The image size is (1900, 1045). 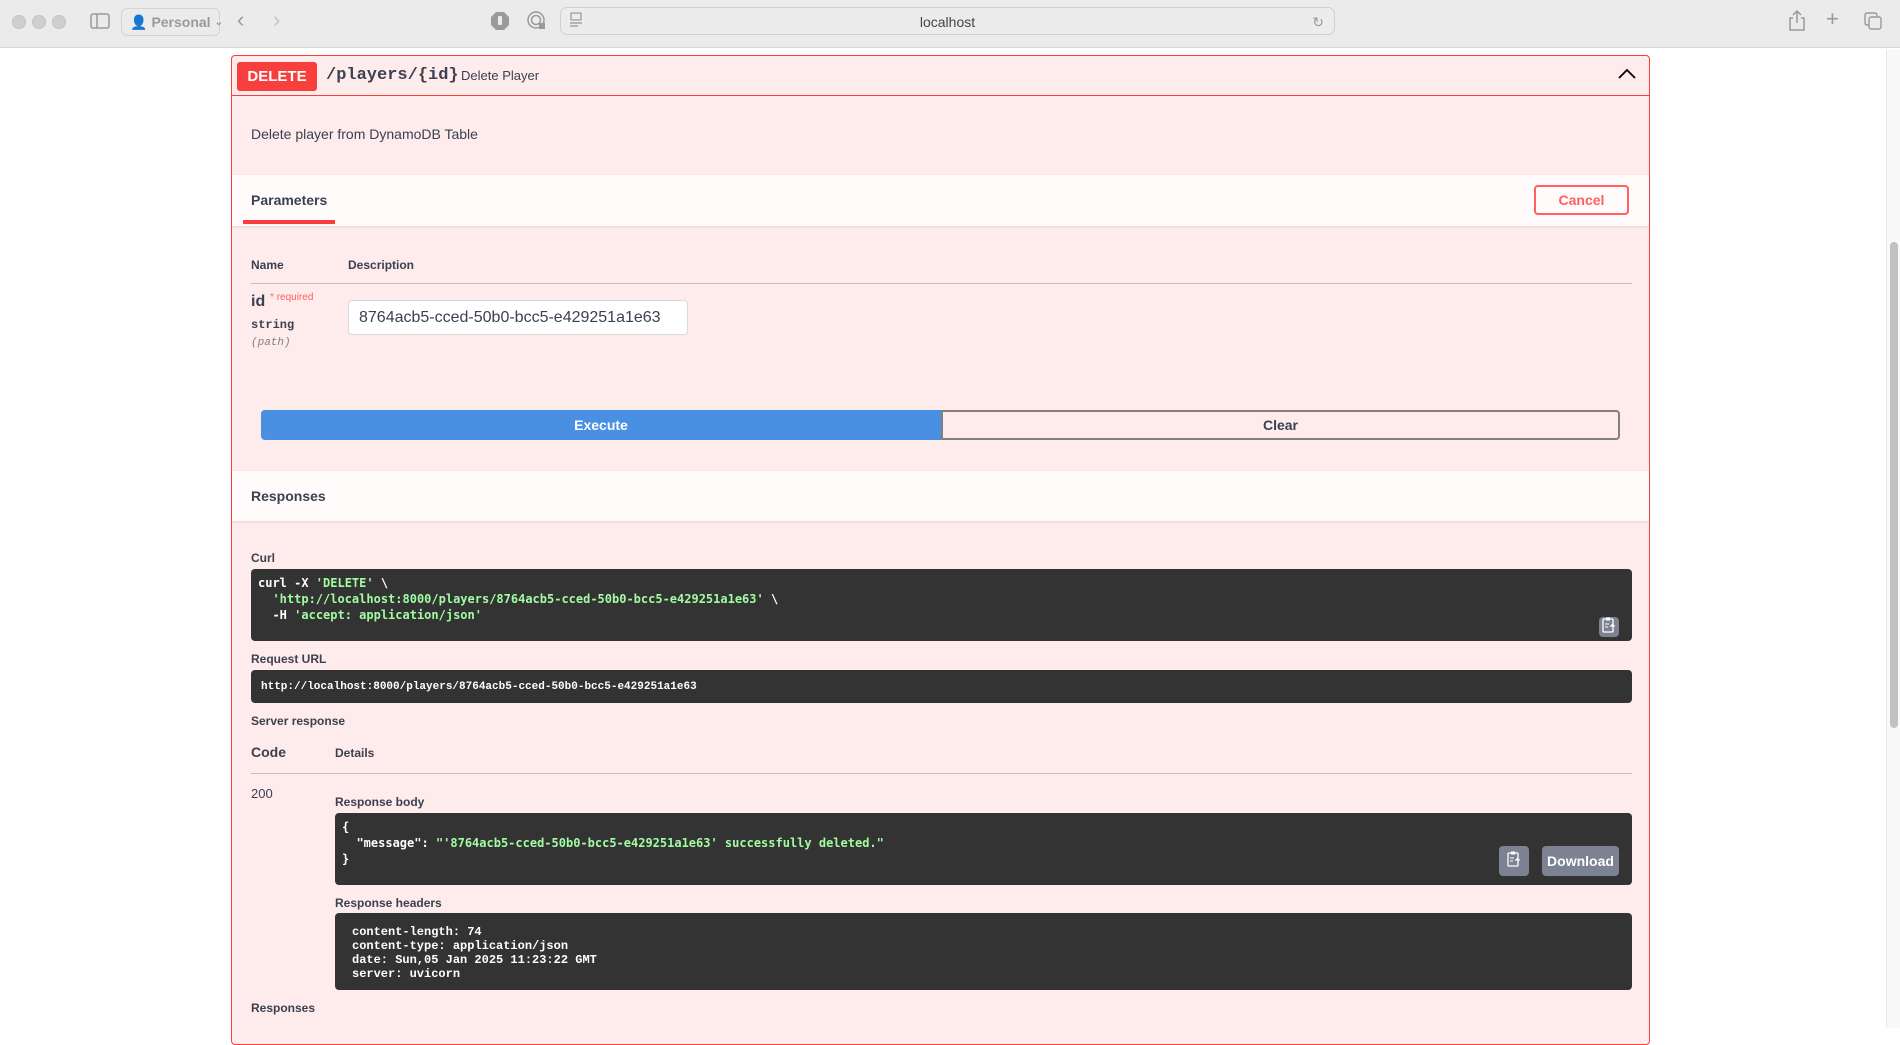 I want to click on operation-summary: DELETE /players/{id} Delete Player, so click(x=940, y=76).